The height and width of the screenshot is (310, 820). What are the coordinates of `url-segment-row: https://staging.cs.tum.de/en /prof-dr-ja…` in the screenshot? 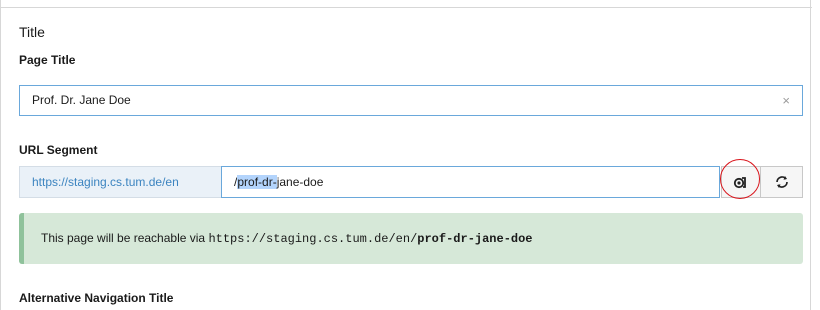 It's located at (411, 182).